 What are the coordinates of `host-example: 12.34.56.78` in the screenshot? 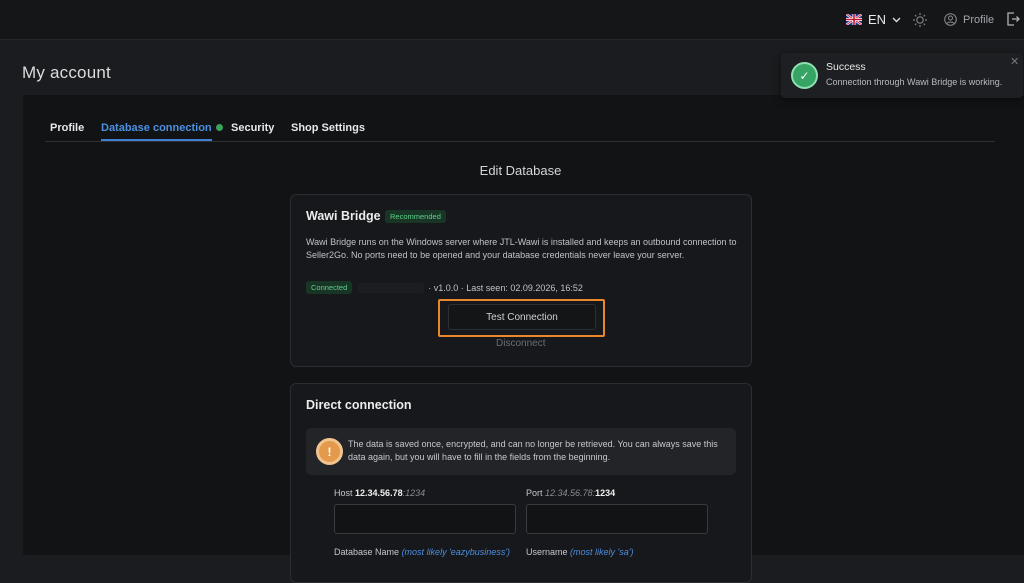 It's located at (379, 493).